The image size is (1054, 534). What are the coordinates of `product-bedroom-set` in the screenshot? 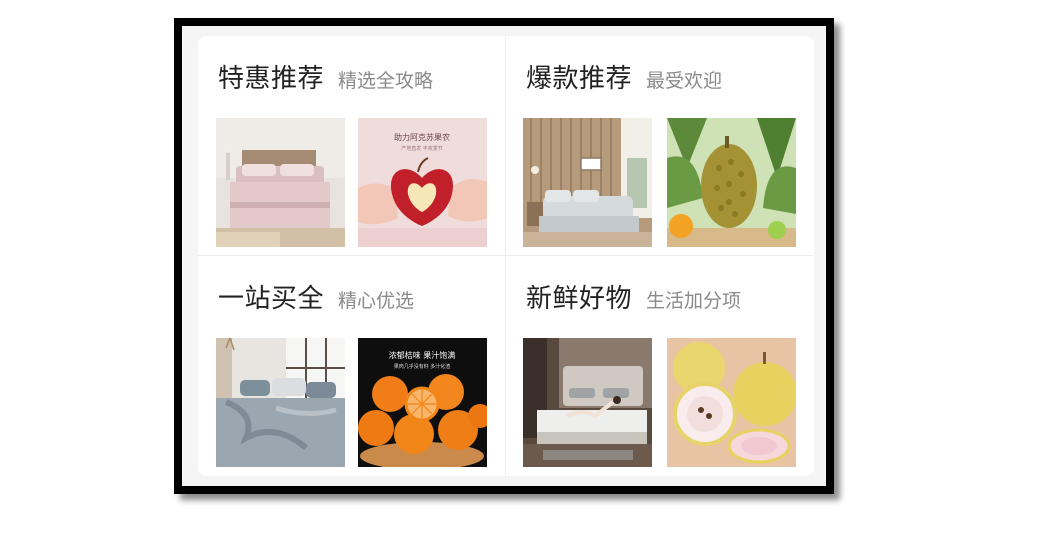 It's located at (587, 182).